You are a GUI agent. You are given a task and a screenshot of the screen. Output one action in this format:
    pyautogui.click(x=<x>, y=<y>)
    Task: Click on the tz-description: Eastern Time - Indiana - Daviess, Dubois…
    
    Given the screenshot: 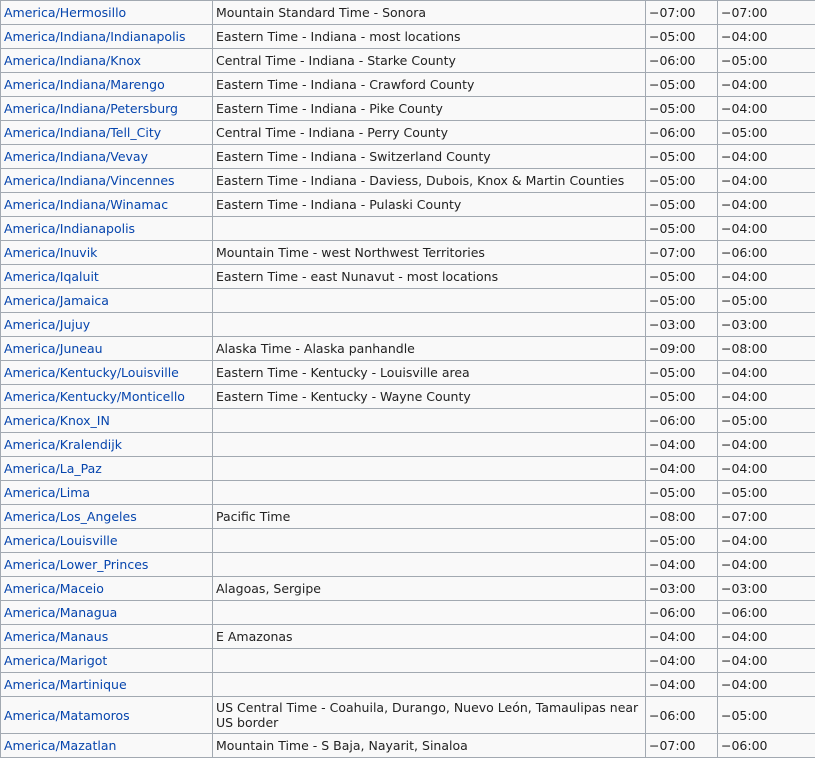 What is the action you would take?
    pyautogui.click(x=429, y=180)
    